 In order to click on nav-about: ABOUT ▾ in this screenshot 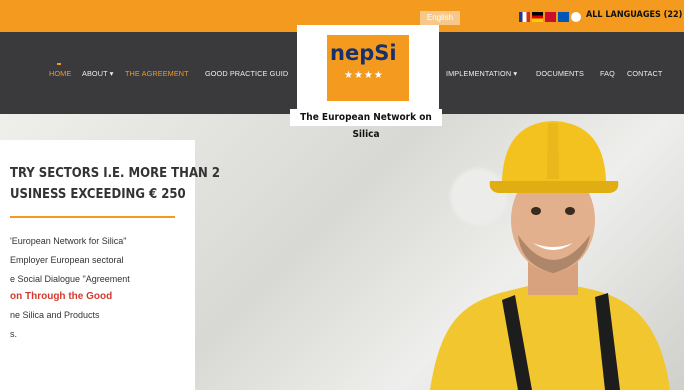, I will do `click(97, 73)`.